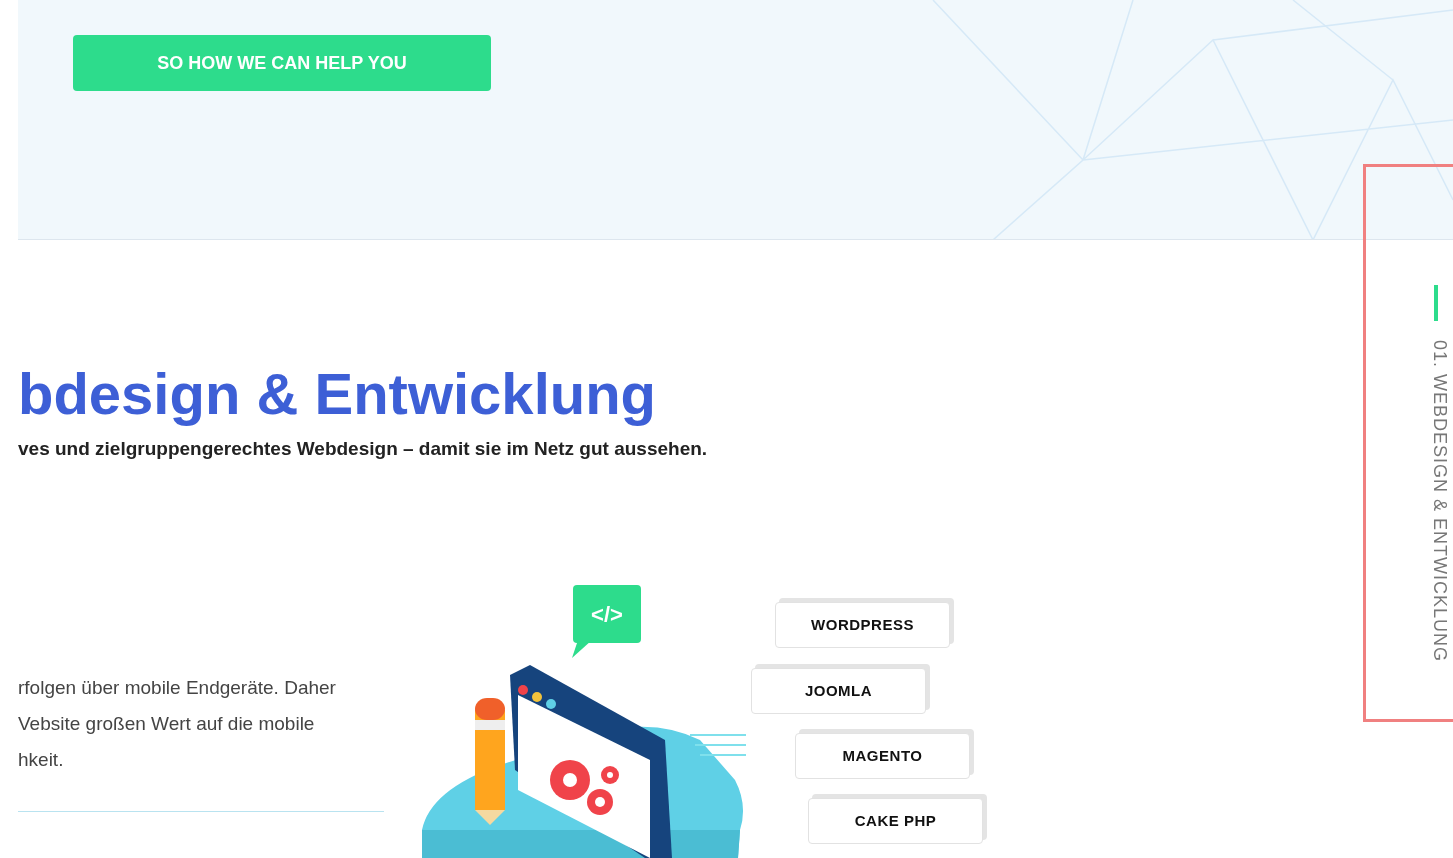 The height and width of the screenshot is (858, 1453). I want to click on body-paragraph: rfolgen über mobile Endgeräte. Daher Vebsite großen Wert auf die mobile hkeit., so click(177, 724).